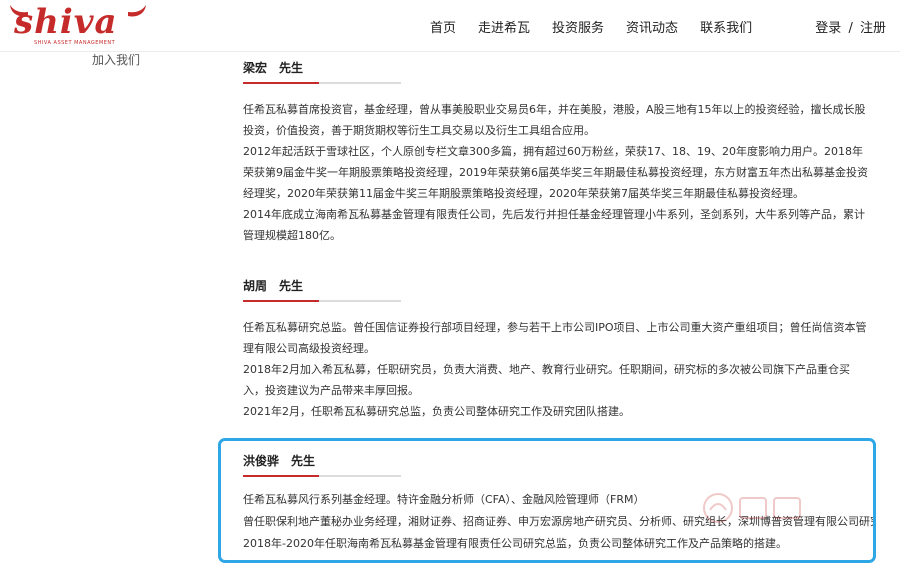 This screenshot has height=568, width=900. I want to click on main-nav: 首页 走进希瓦 投资服务 资讯动态 联系我们, so click(602, 26).